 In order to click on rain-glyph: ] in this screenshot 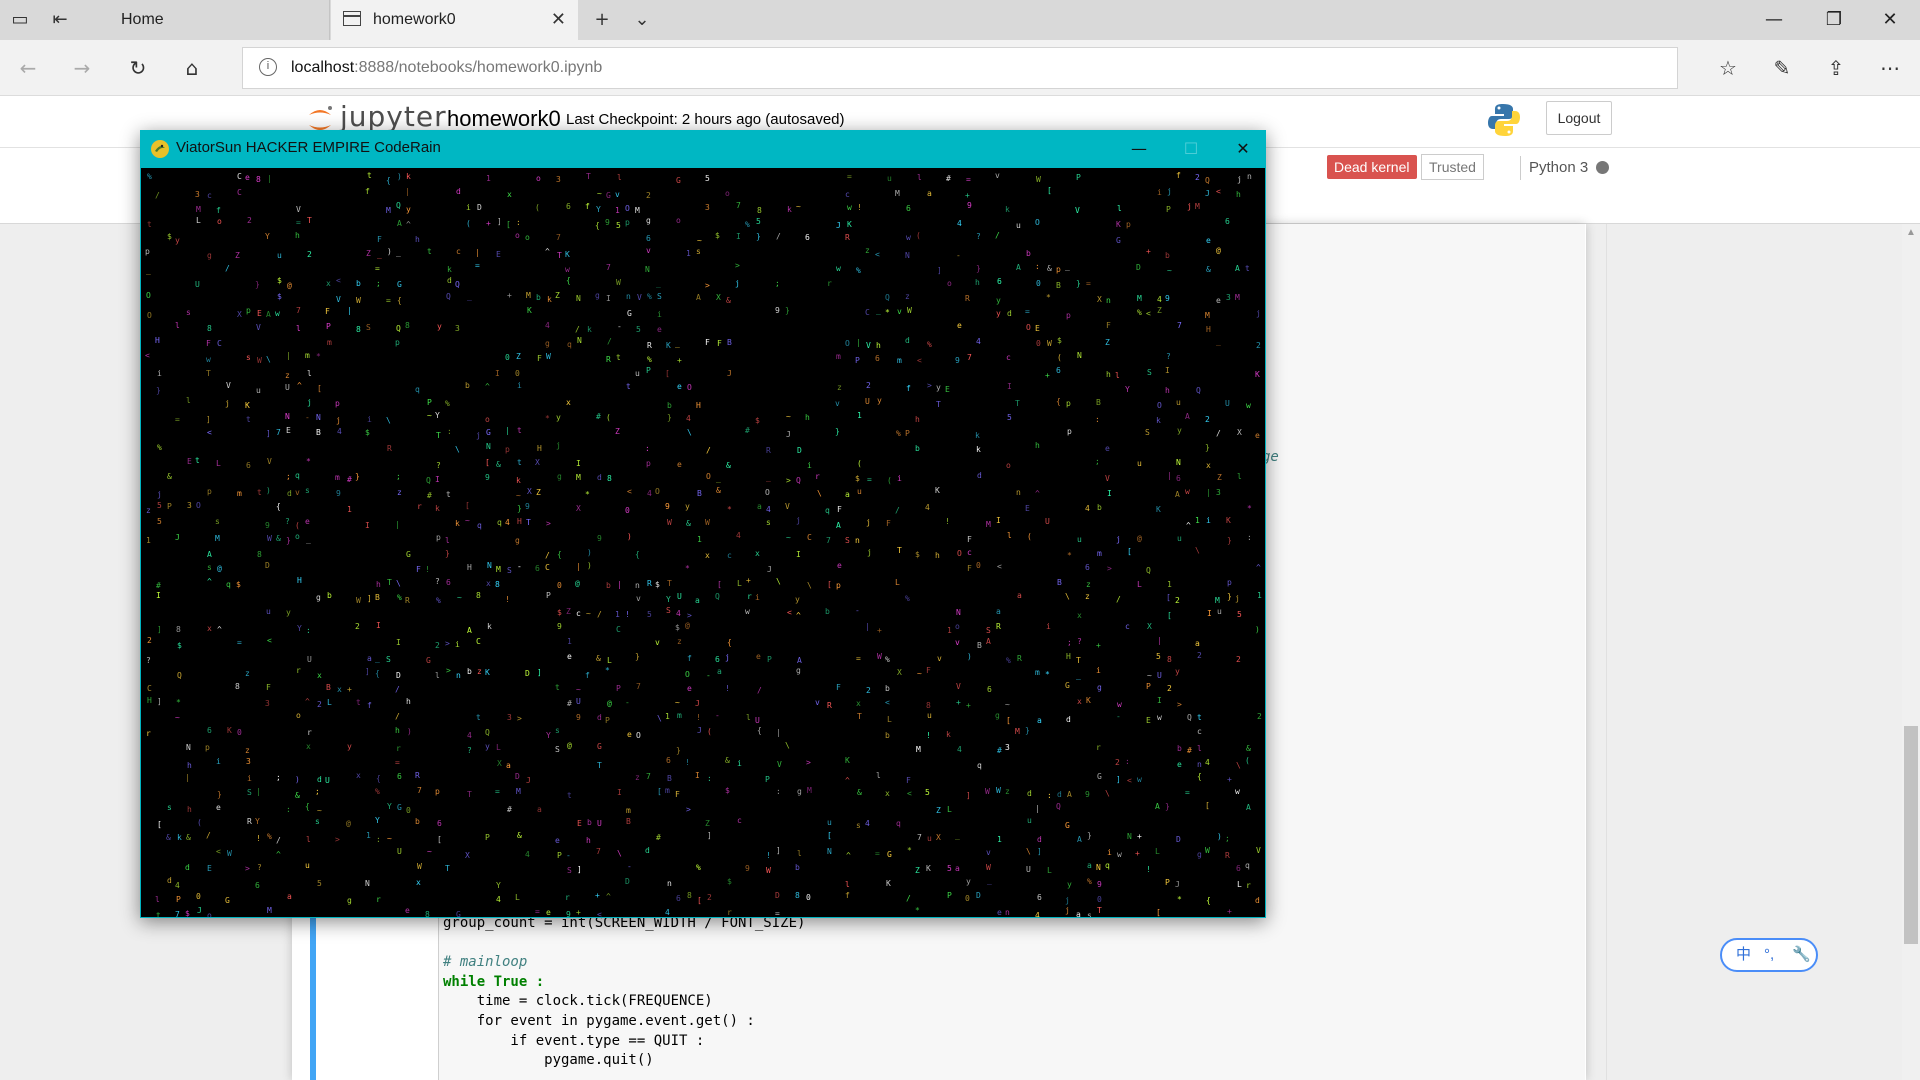, I will do `click(939, 270)`.